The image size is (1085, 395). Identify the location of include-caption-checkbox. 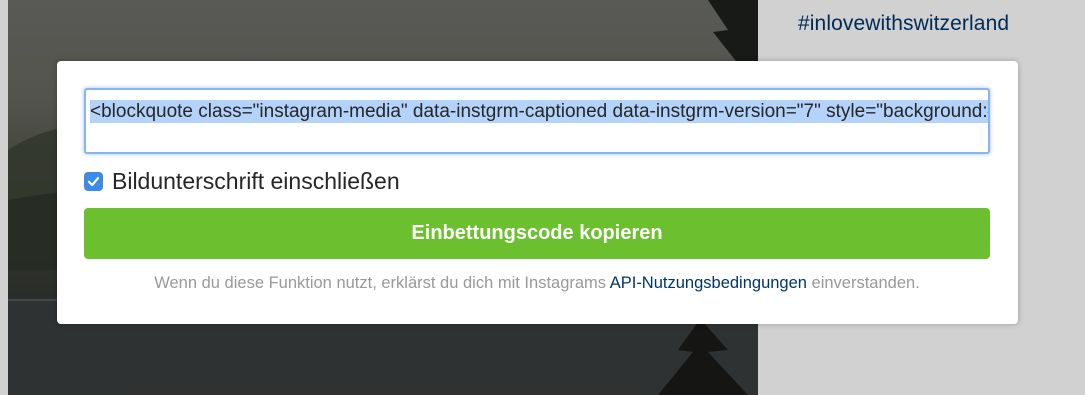
(93, 181).